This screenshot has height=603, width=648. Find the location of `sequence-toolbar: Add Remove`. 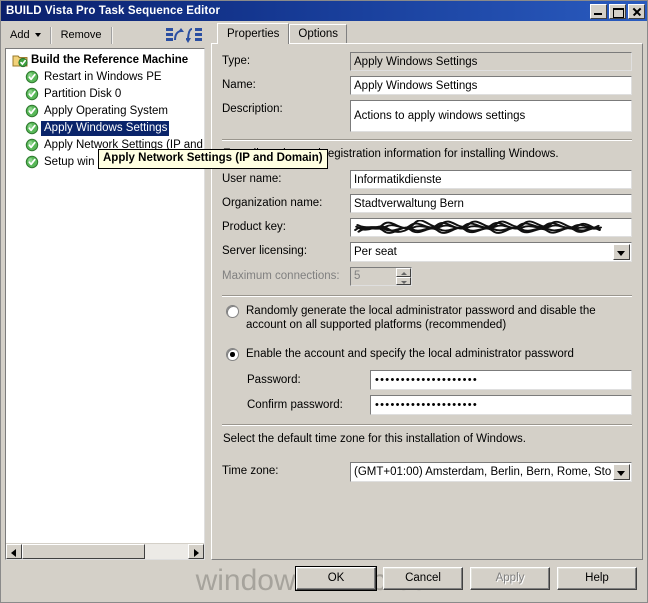

sequence-toolbar: Add Remove is located at coordinates (105, 35).